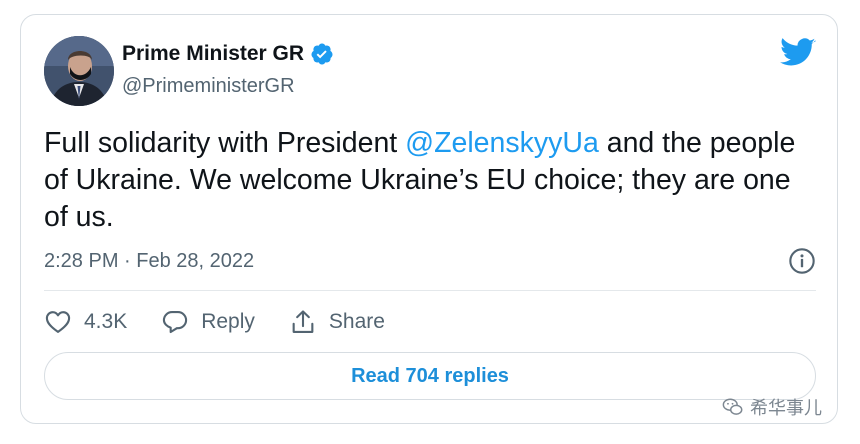  I want to click on display-name-row: Prime Minister GR, so click(228, 54).